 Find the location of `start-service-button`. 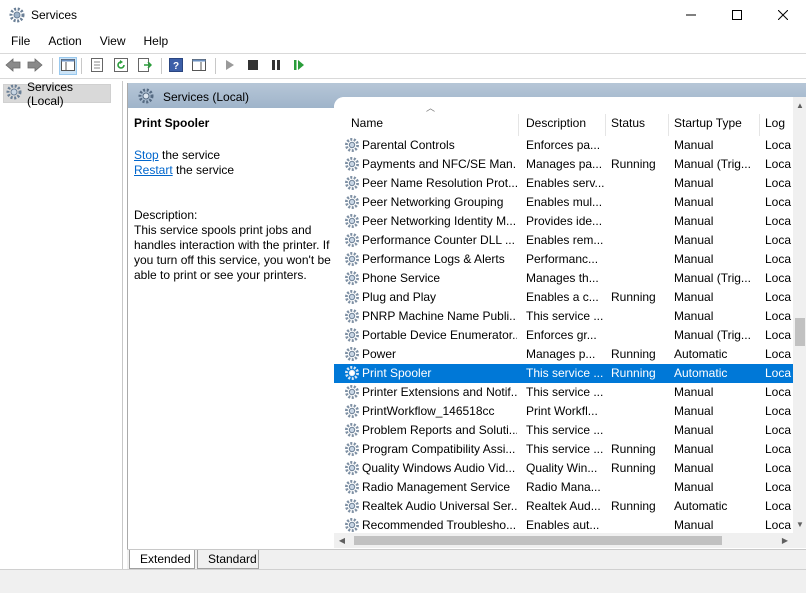

start-service-button is located at coordinates (230, 66).